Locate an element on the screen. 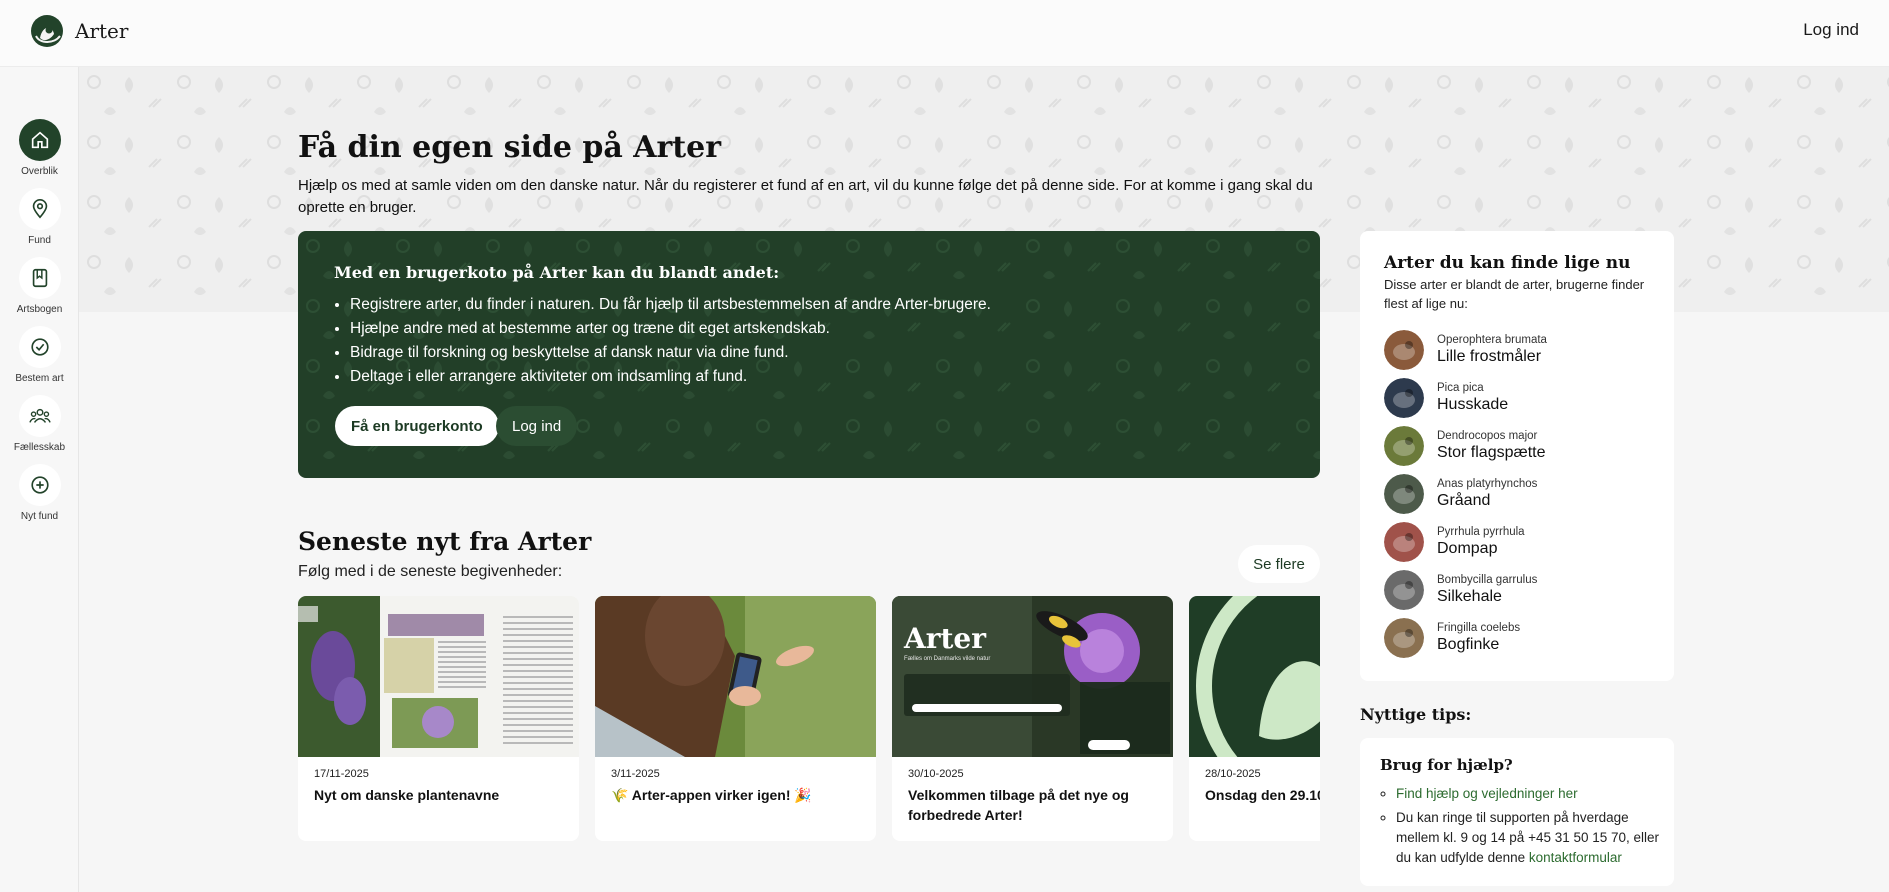 This screenshot has width=1889, height=892. species-list-item: Operophtera brumata Lille frostmåler is located at coordinates (1519, 350).